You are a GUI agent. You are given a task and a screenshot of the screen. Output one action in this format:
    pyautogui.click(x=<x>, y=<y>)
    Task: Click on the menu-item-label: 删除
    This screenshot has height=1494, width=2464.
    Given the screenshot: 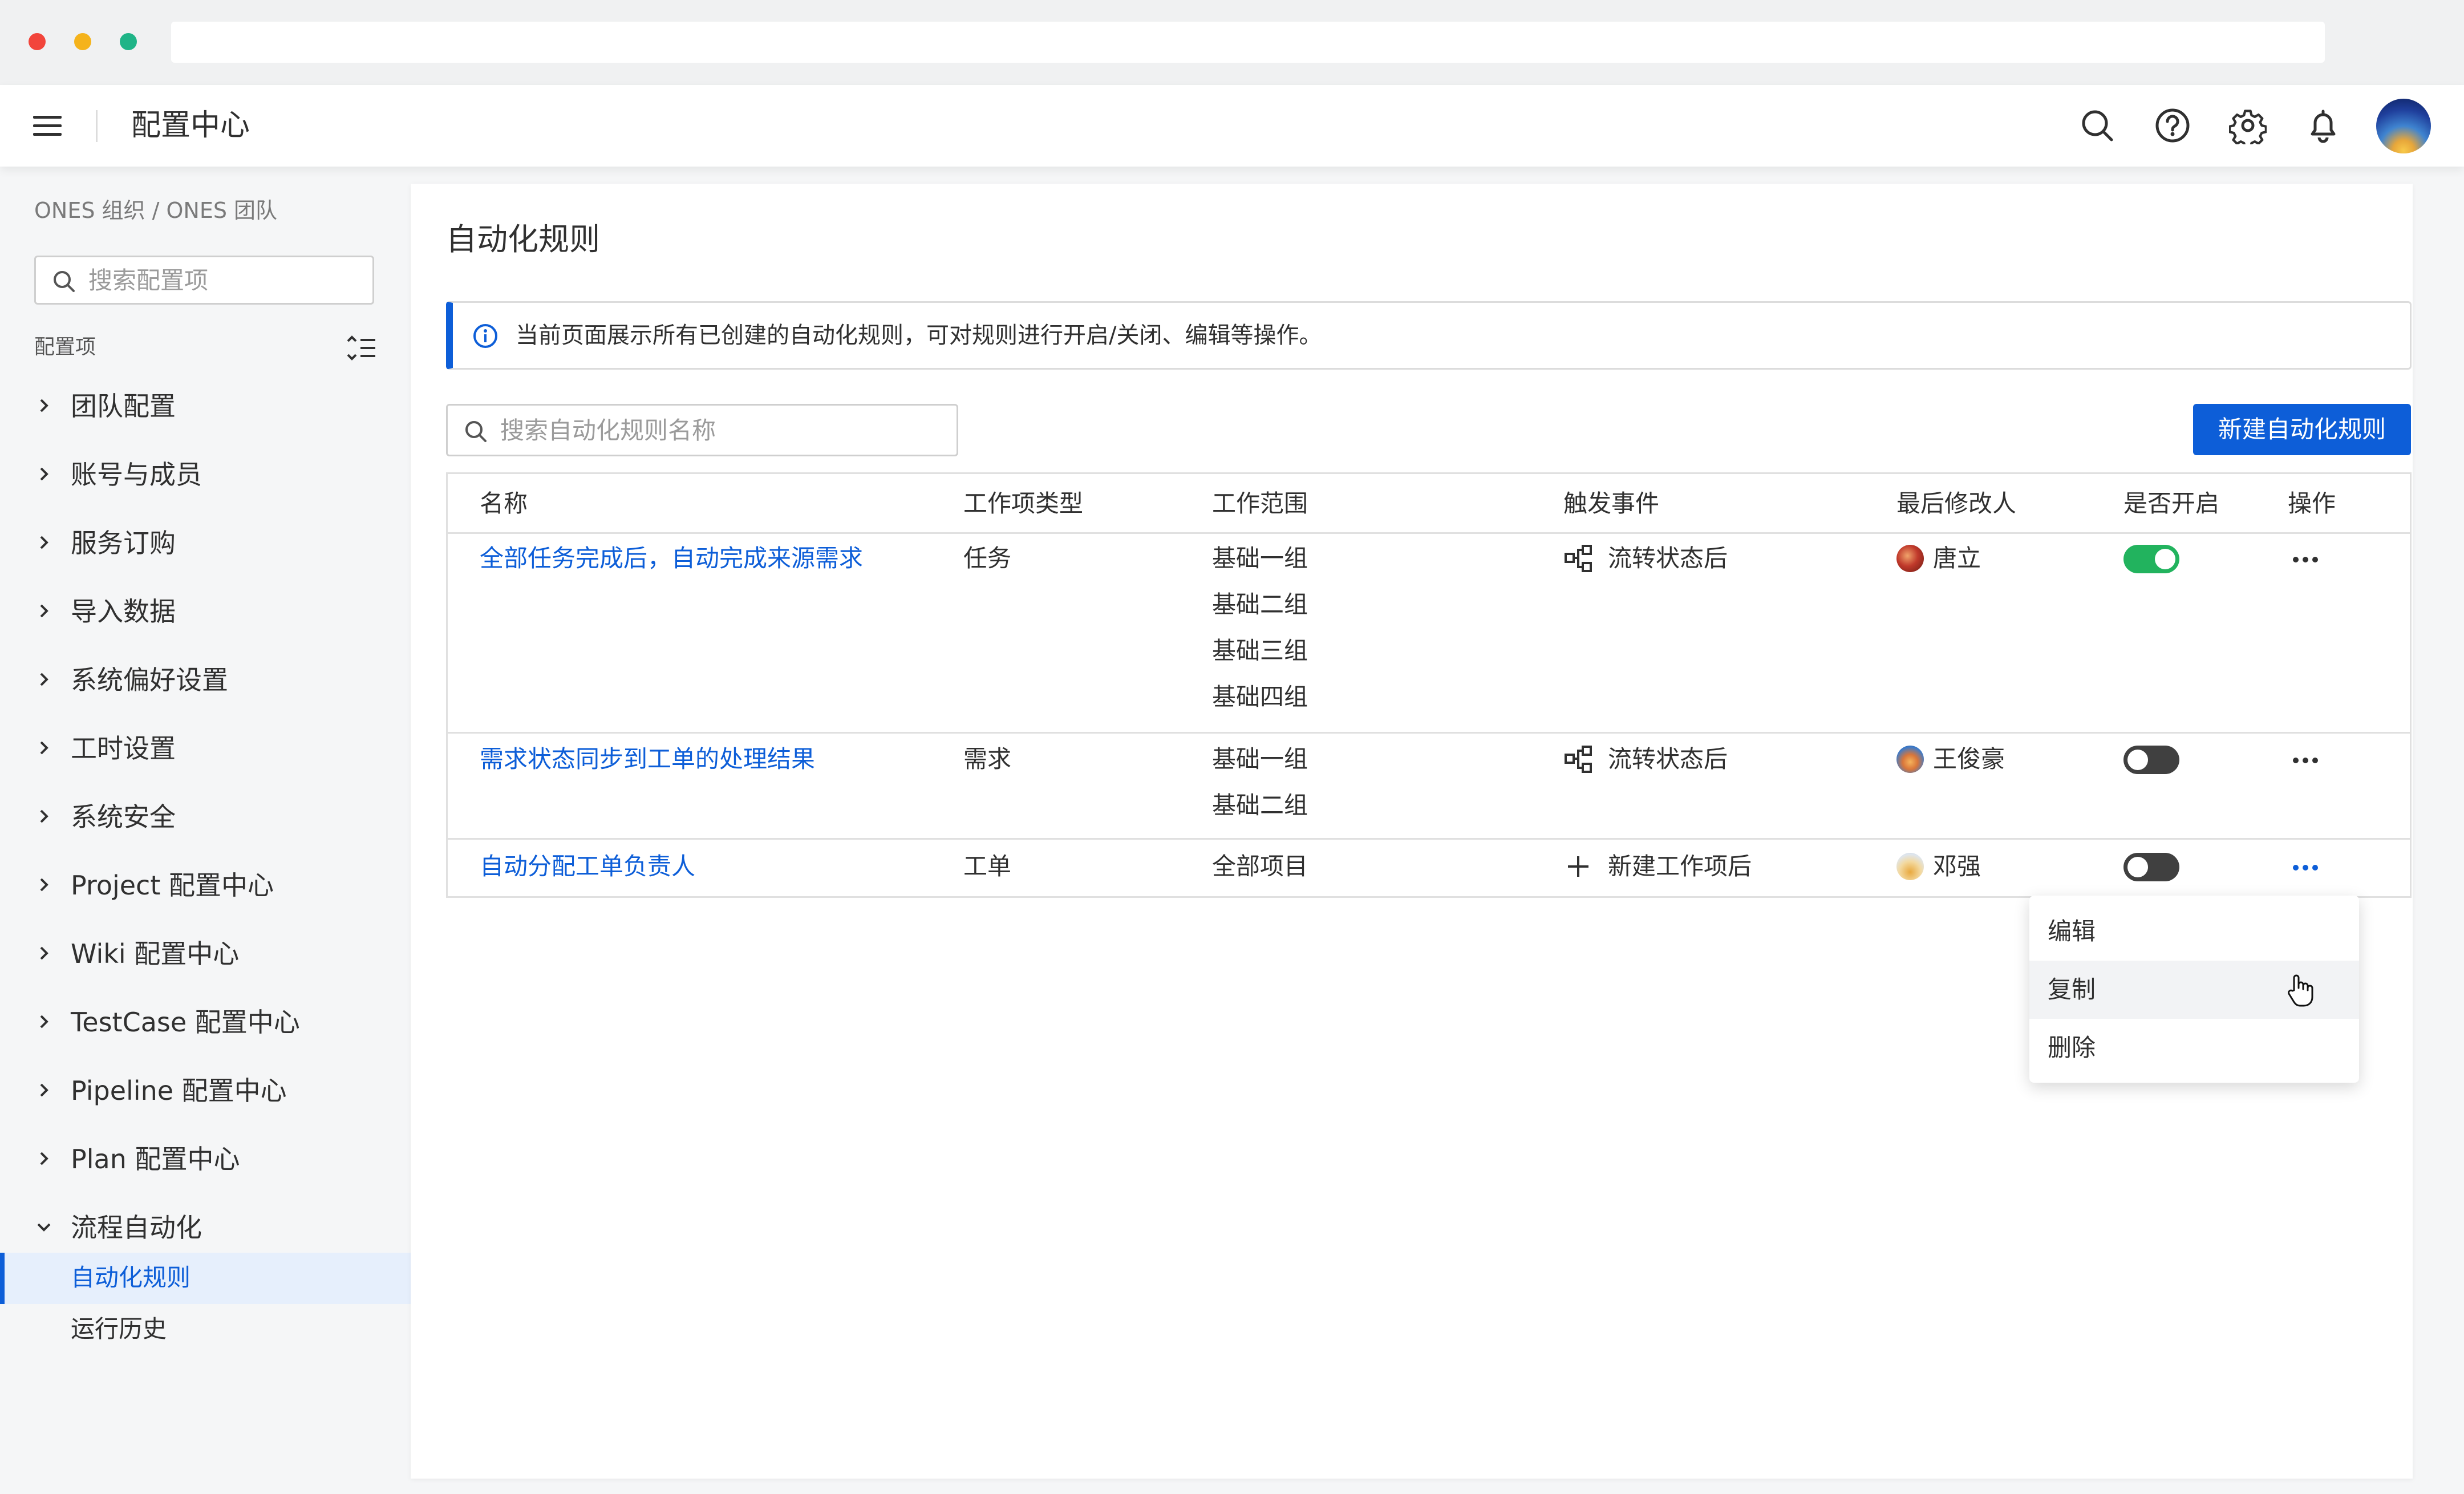 What is the action you would take?
    pyautogui.click(x=2072, y=1048)
    